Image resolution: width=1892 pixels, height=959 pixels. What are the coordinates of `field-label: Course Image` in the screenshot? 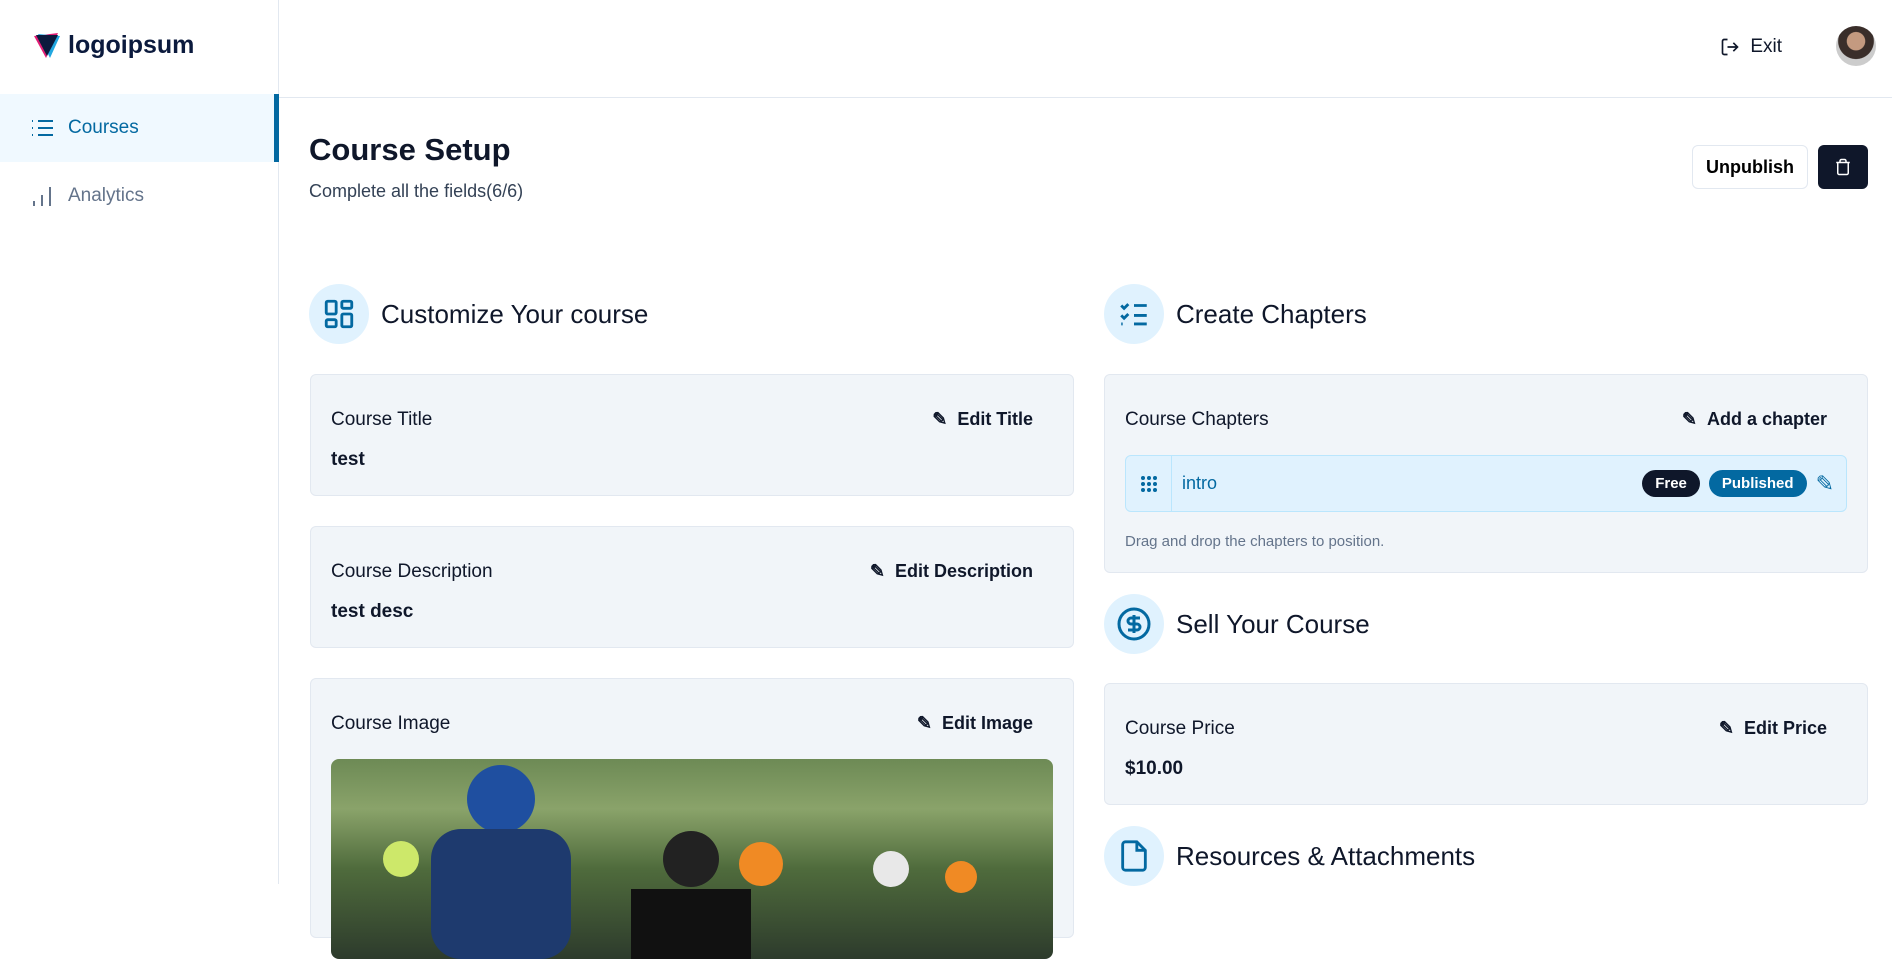 It's located at (391, 723).